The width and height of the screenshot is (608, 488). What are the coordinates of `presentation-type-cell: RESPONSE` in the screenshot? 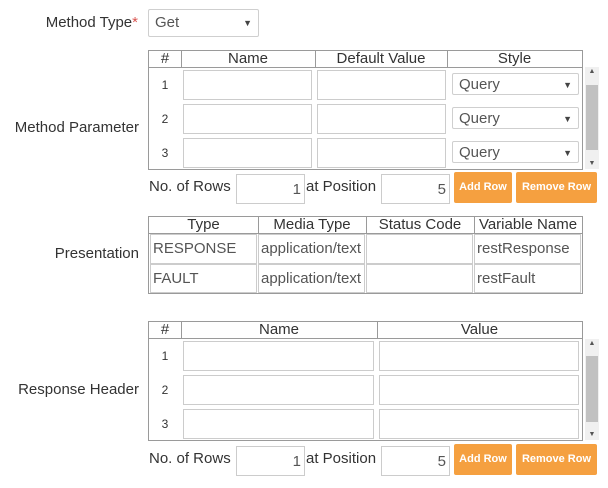 It's located at (203, 249).